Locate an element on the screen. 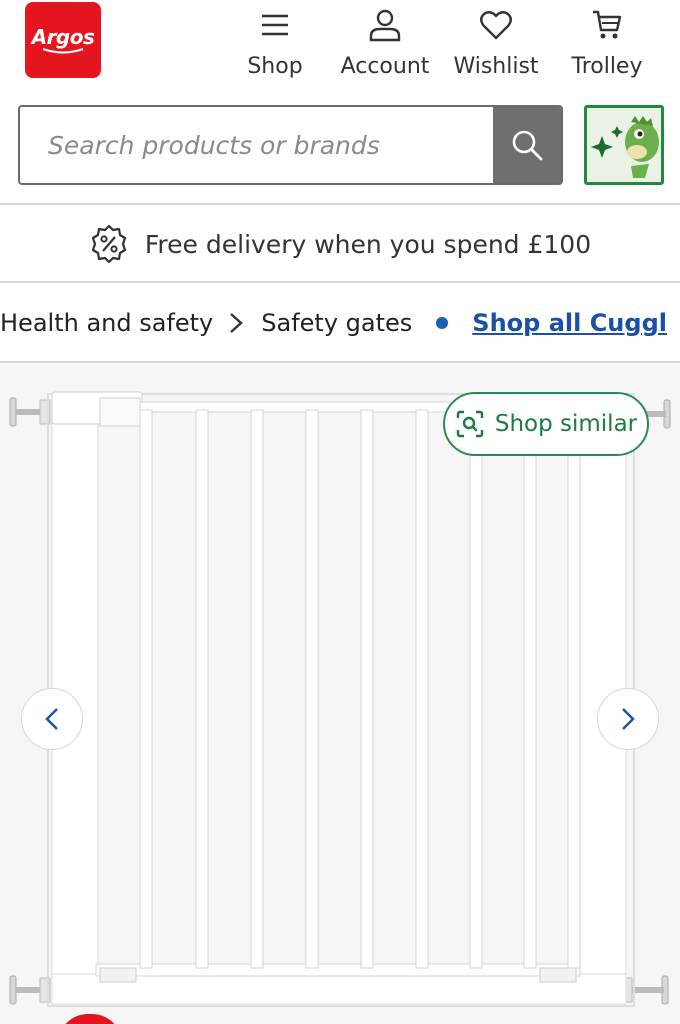 Image resolution: width=680 pixels, height=1024 pixels. nav-wishlist-button: Wishlist is located at coordinates (496, 48).